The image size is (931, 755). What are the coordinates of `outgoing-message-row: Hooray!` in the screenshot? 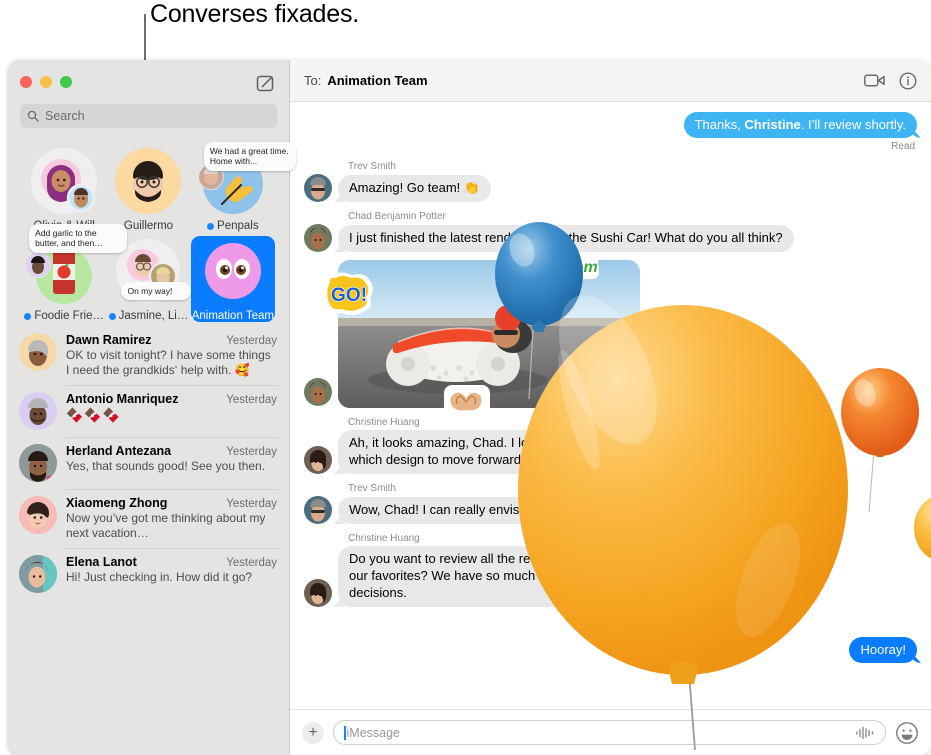 It's located at (610, 649).